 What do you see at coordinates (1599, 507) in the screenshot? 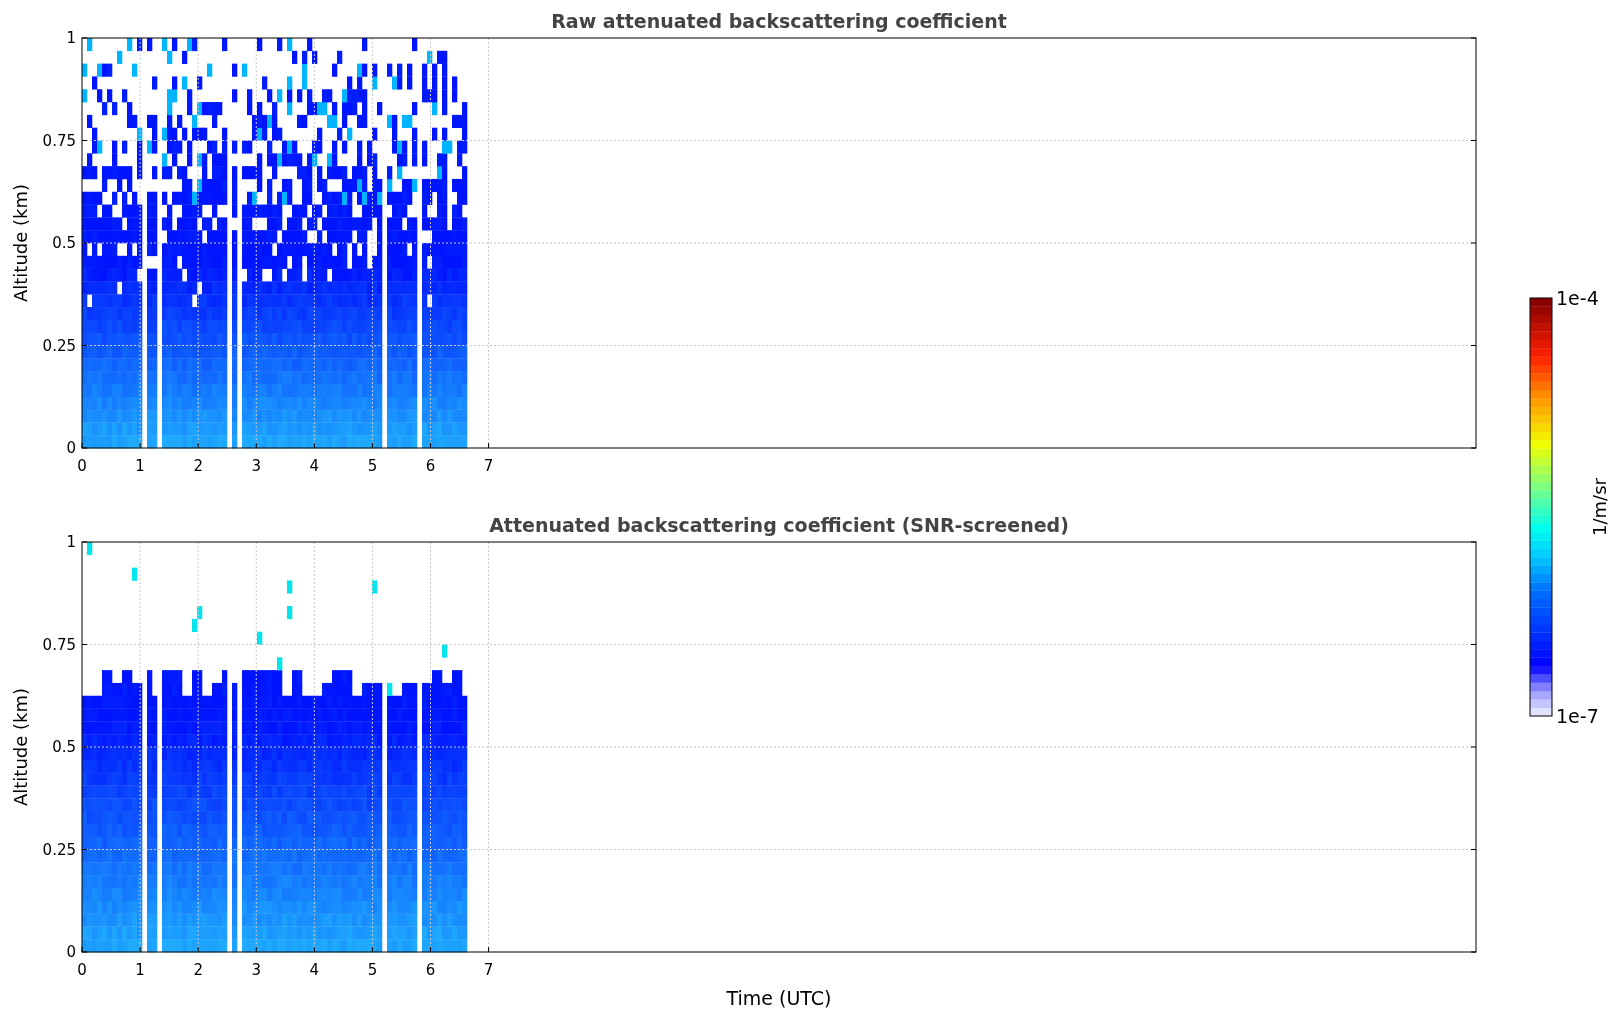
I see `colorbar-label: 1/m/sr` at bounding box center [1599, 507].